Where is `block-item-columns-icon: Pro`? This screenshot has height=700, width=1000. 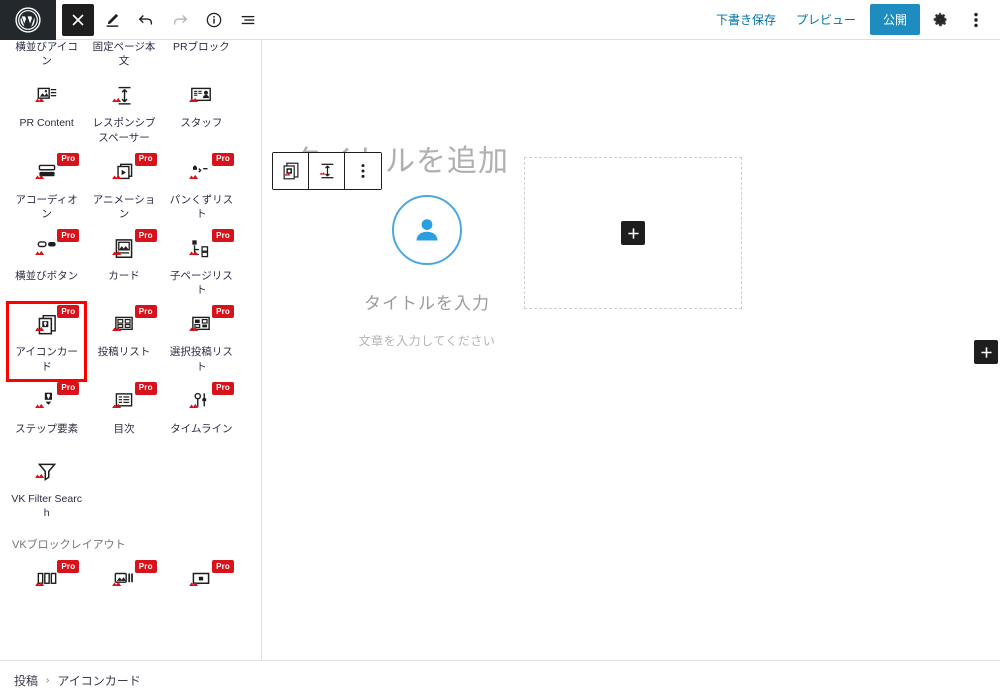 block-item-columns-icon: Pro is located at coordinates (46, 582).